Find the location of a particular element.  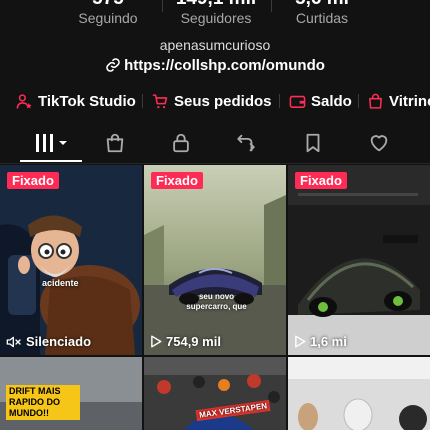

likes-stat: 5,6 mi Curtidas is located at coordinates (322, 13).